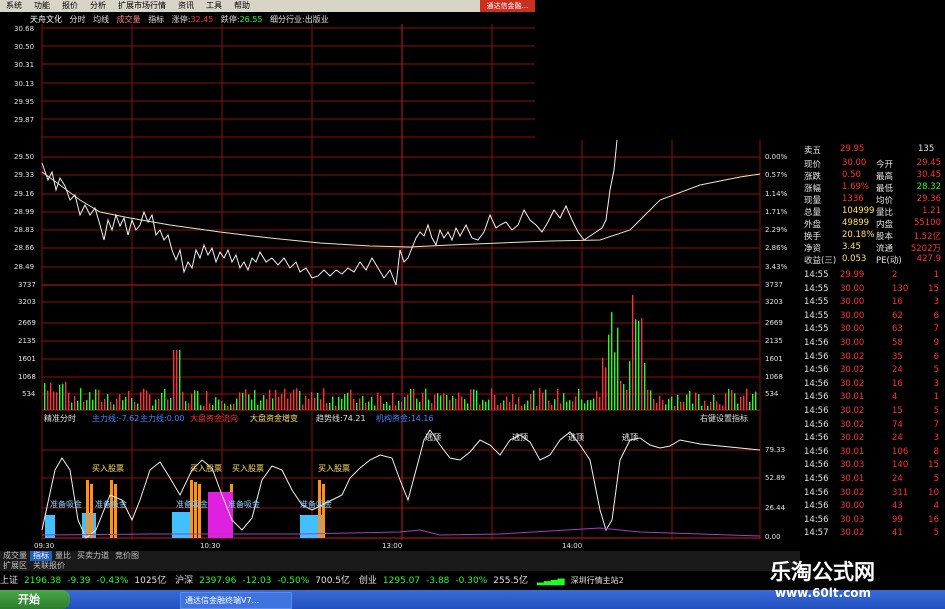 Image resolution: width=945 pixels, height=609 pixels. Describe the element at coordinates (872, 439) in the screenshot. I see `tick-row: 14:56 30.02 24 3` at that location.